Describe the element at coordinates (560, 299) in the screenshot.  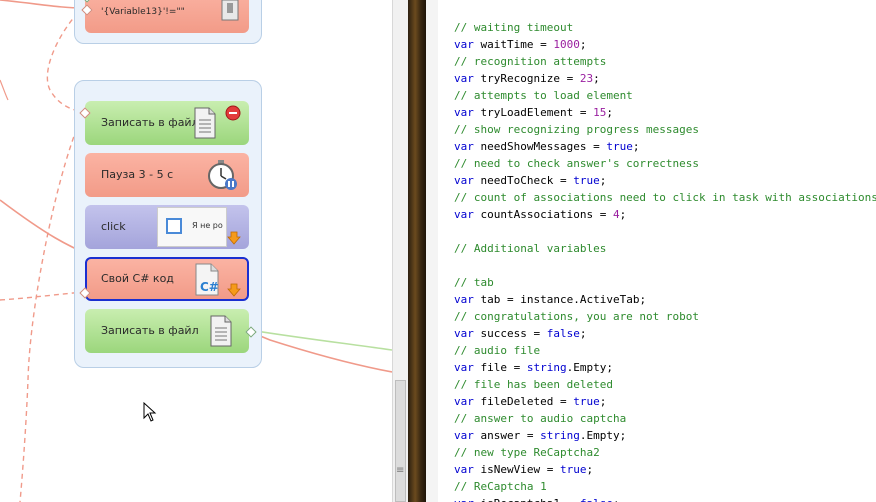
I see `code-token: tab = instance.ActiveTab;` at that location.